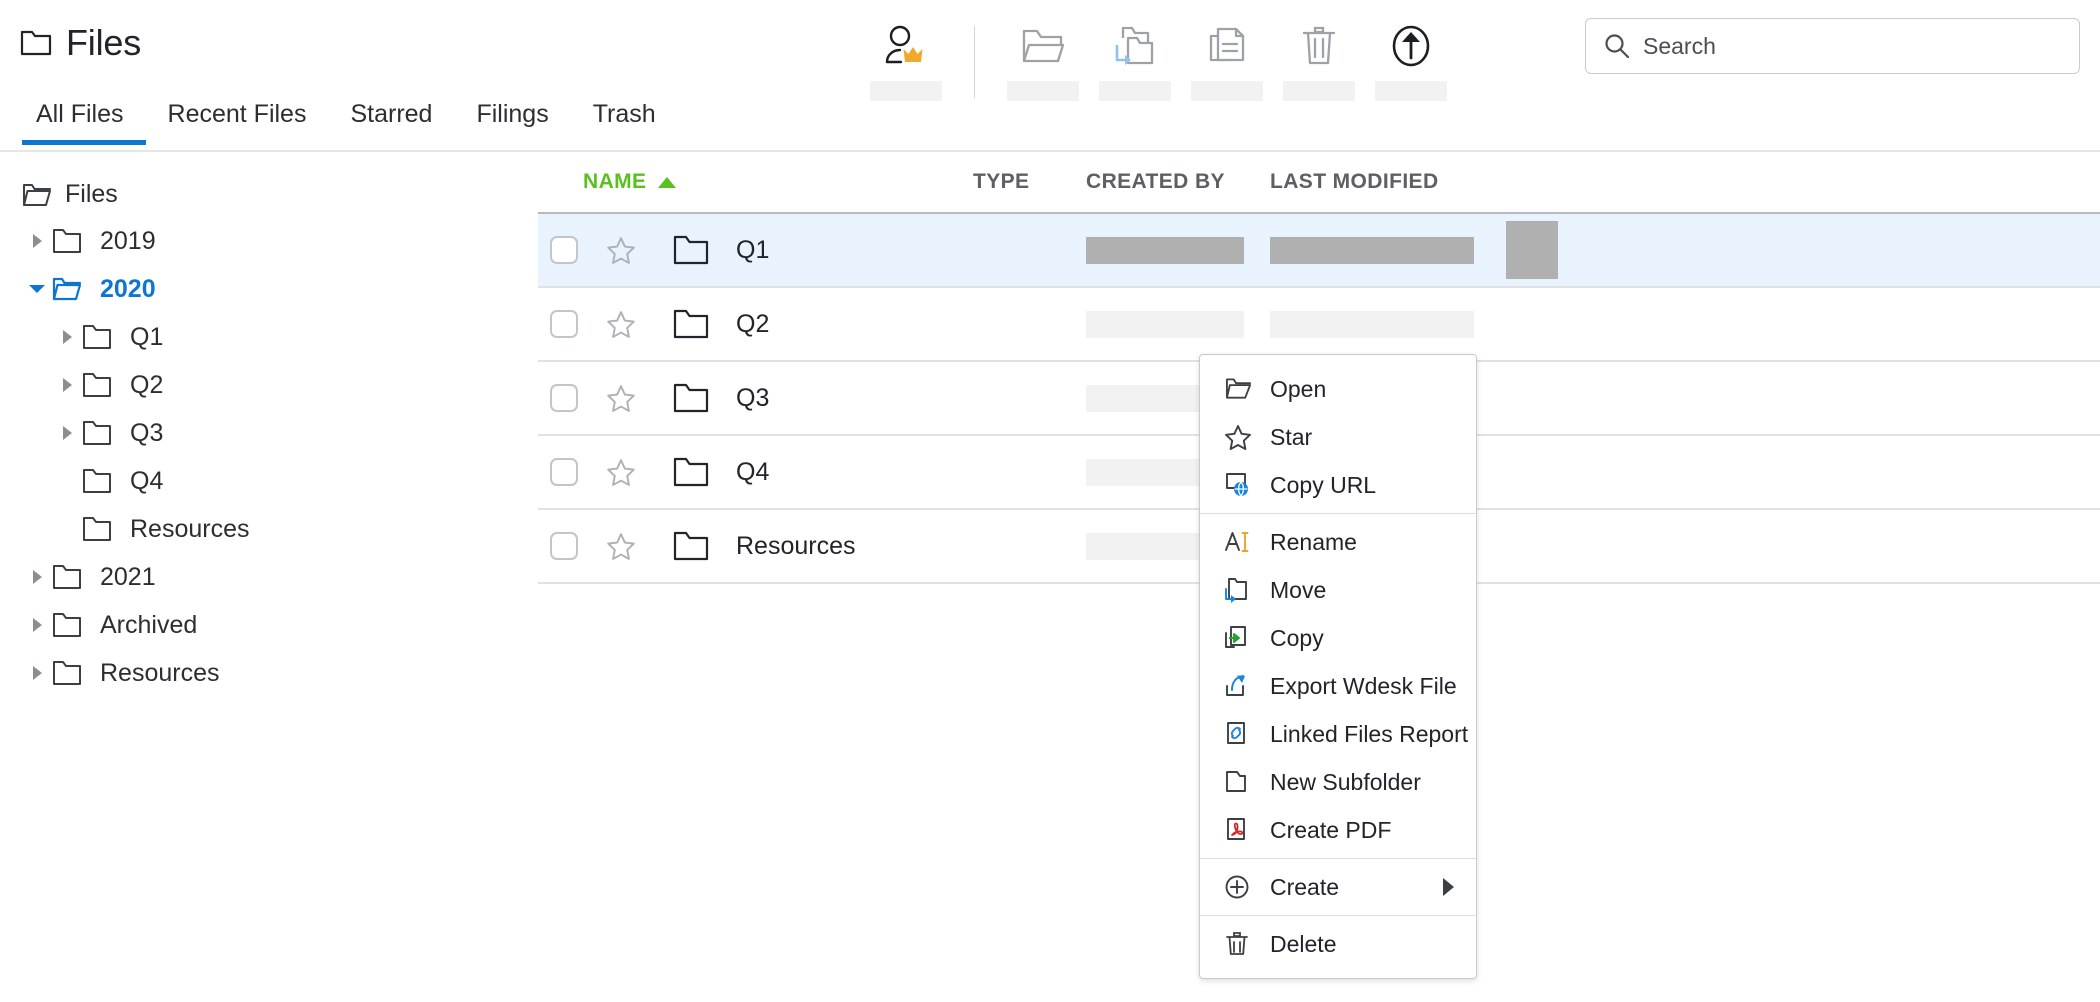 Image resolution: width=2100 pixels, height=1002 pixels. I want to click on context-menu-item-label: Linked Files Report, so click(1369, 733).